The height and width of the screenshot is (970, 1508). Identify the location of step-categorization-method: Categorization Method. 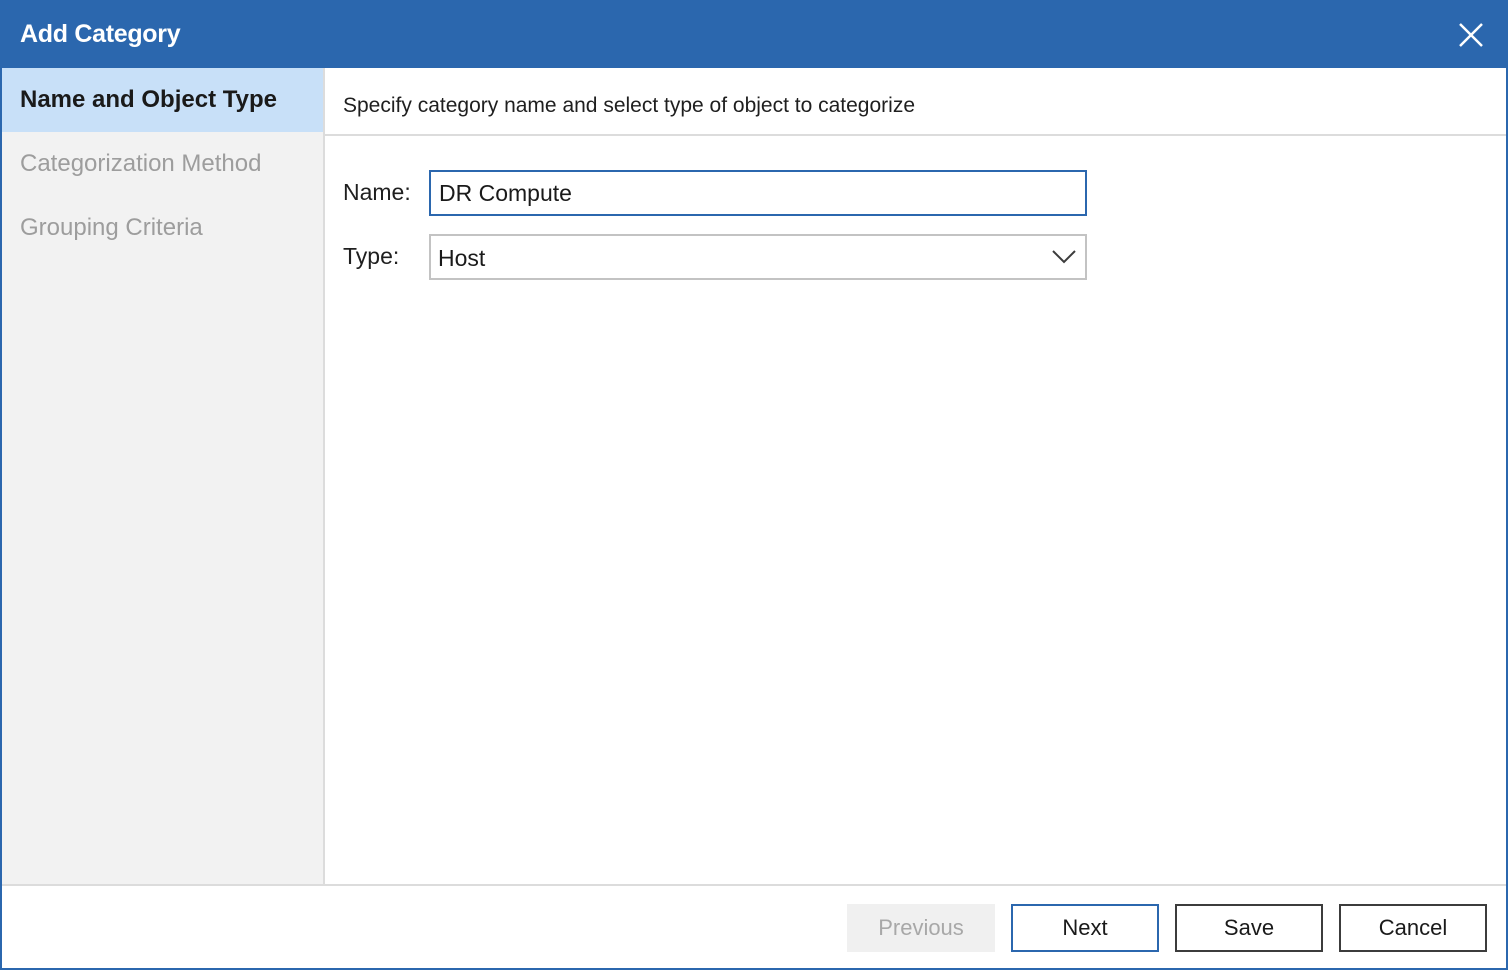
(162, 164).